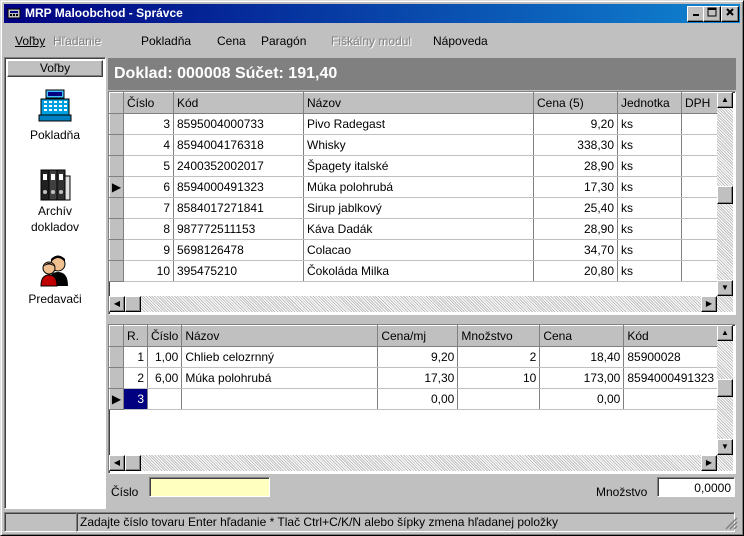 The image size is (744, 536). Describe the element at coordinates (582, 399) in the screenshot. I see `table-cell: 0,00` at that location.